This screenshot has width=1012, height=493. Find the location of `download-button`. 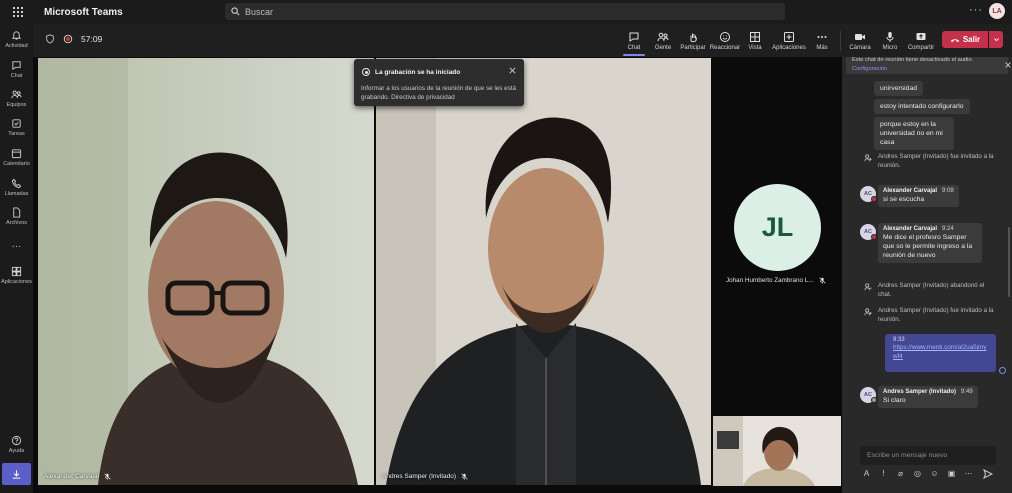

download-button is located at coordinates (16, 474).